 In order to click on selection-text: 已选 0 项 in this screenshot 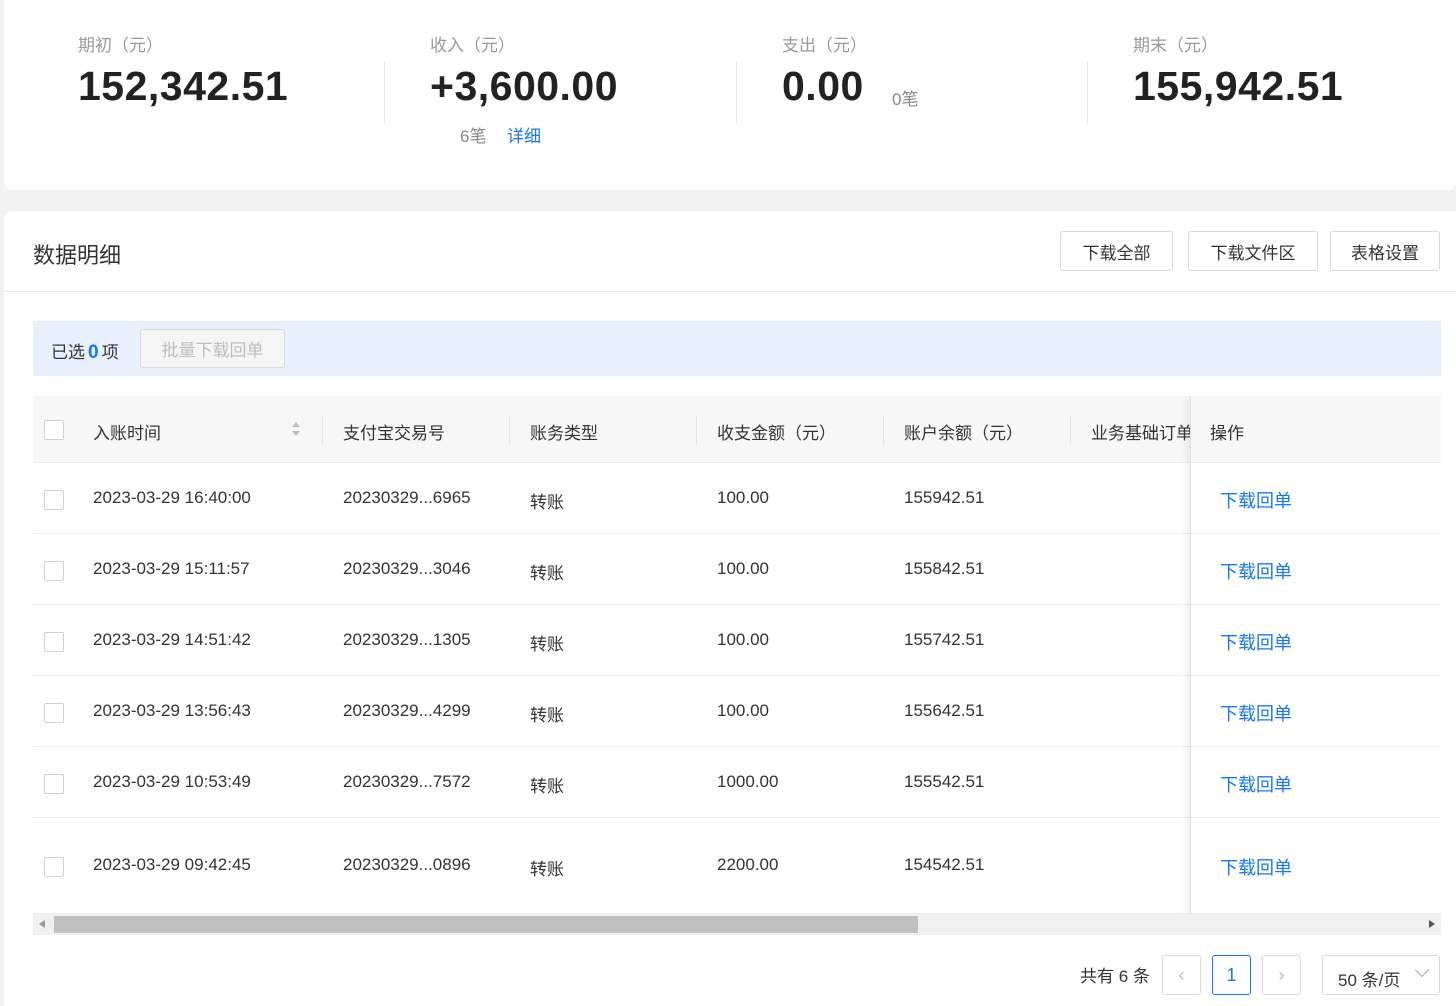, I will do `click(85, 351)`.